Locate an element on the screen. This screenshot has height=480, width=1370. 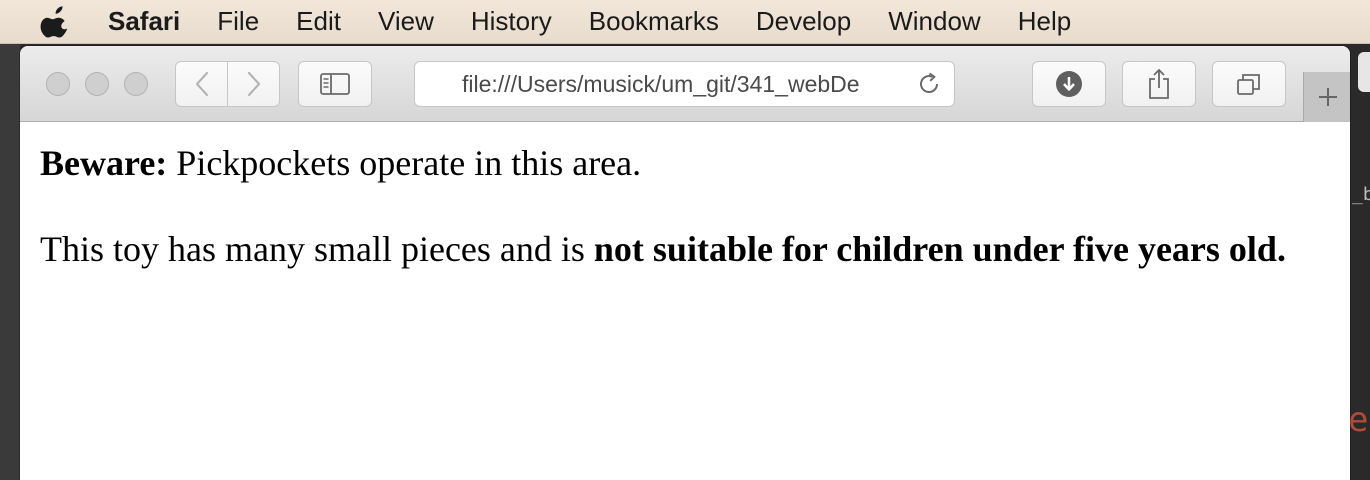
sidebar-icon is located at coordinates (335, 84).